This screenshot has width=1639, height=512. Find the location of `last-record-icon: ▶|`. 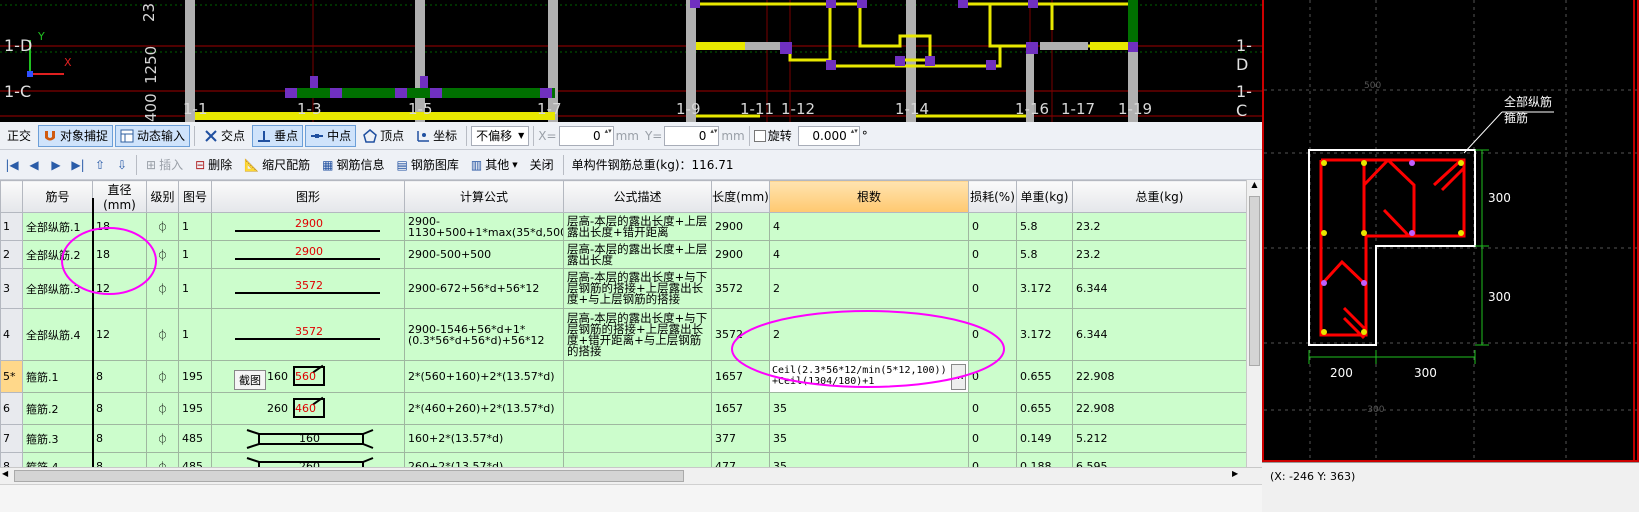

last-record-icon: ▶| is located at coordinates (78, 165).